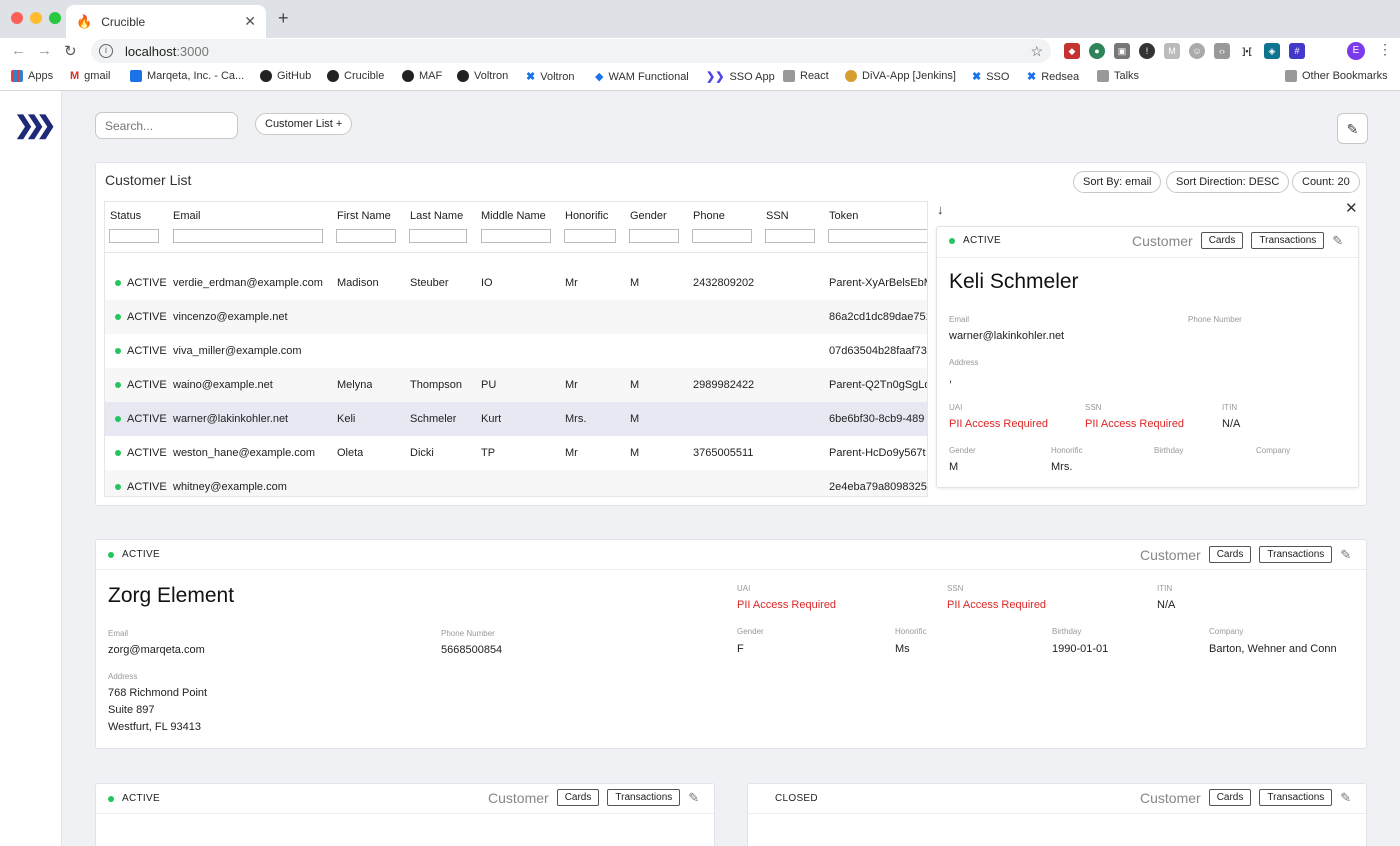  What do you see at coordinates (648, 216) in the screenshot?
I see `column-header-gender: Gender` at bounding box center [648, 216].